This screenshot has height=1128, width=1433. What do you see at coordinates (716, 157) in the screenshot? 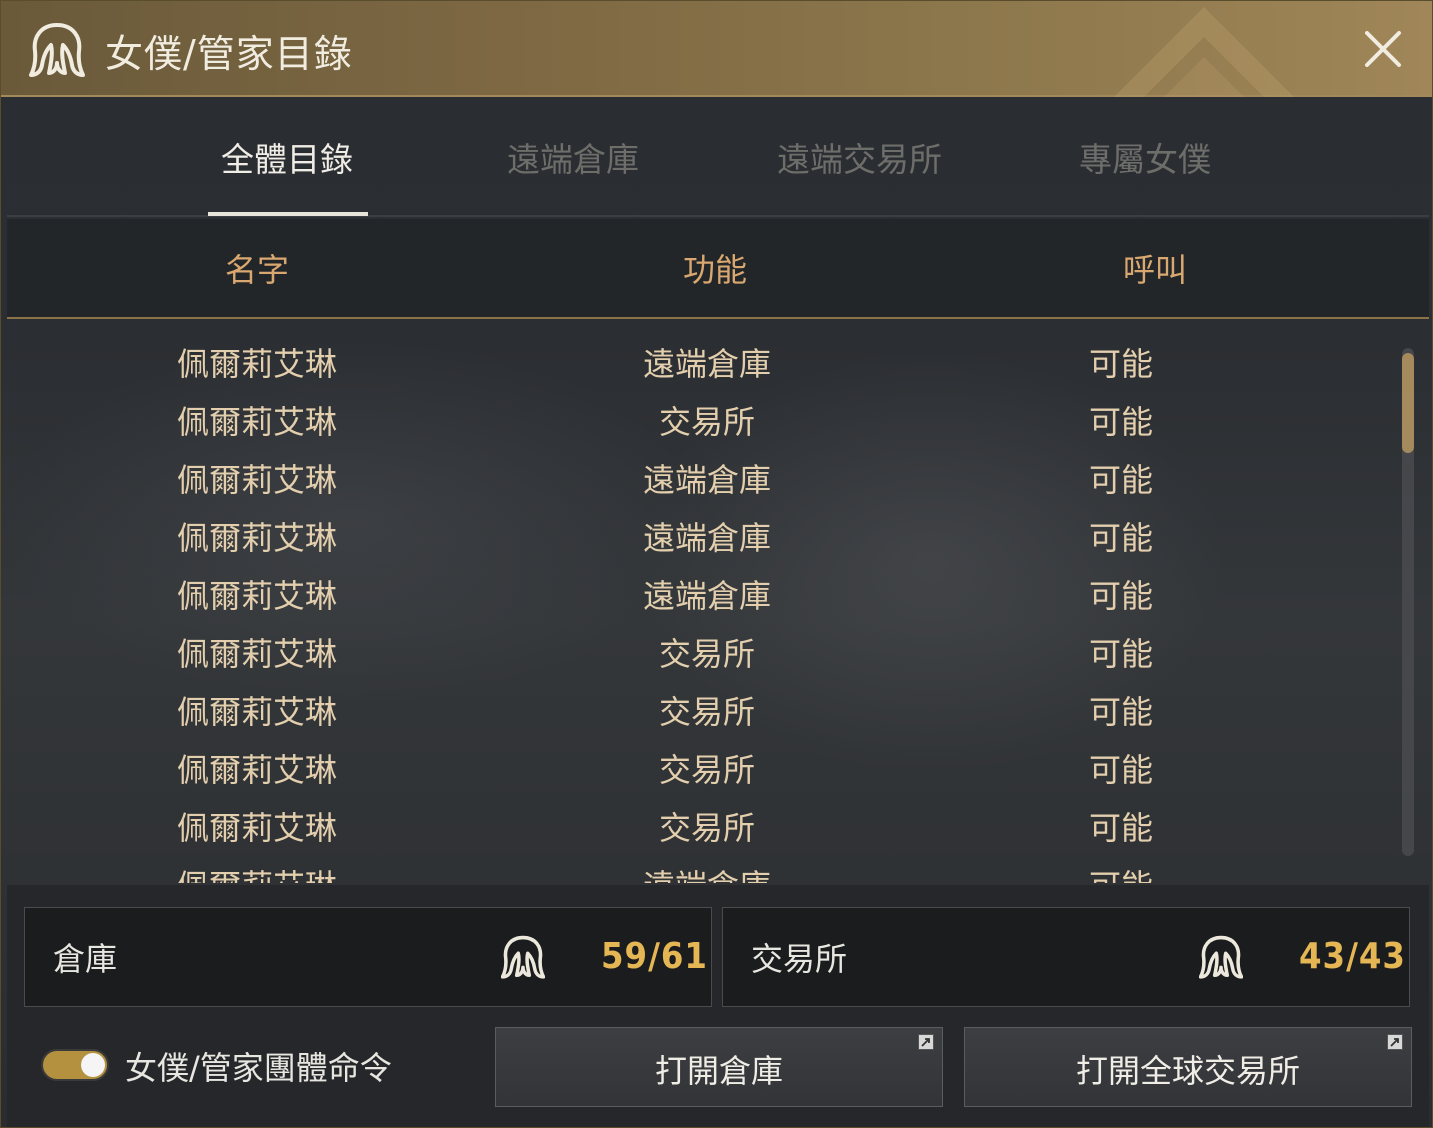
I see `tab-bar: 全體目錄 遠端倉庫 遠端交易所 專屬女僕` at bounding box center [716, 157].